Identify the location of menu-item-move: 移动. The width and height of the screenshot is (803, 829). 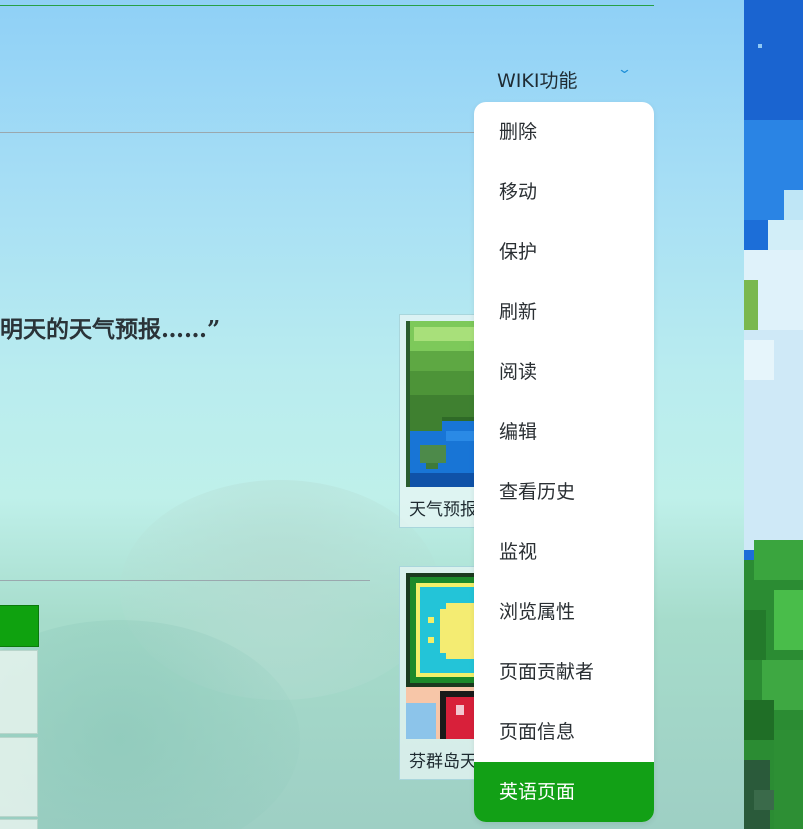
(564, 192).